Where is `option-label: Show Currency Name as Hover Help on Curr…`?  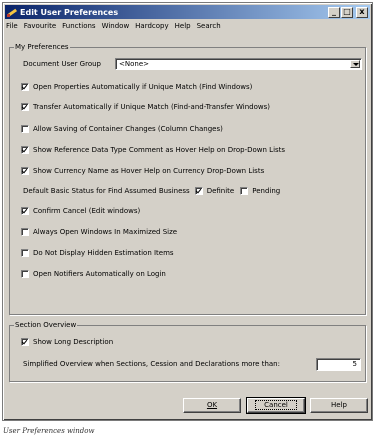 option-label: Show Currency Name as Hover Help on Curr… is located at coordinates (149, 171).